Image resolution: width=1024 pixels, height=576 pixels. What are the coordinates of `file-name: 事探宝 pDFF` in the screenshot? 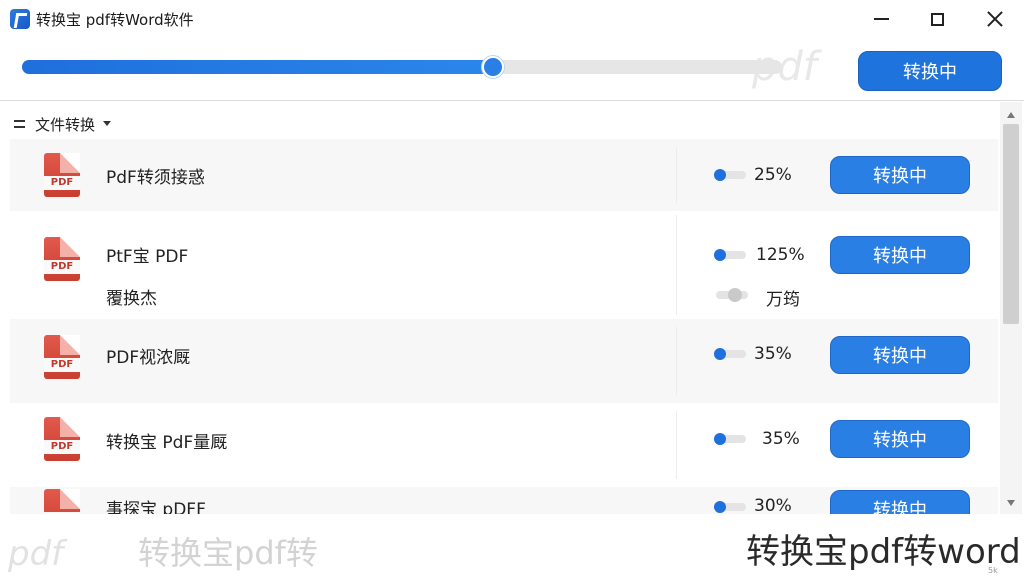 It's located at (156, 507).